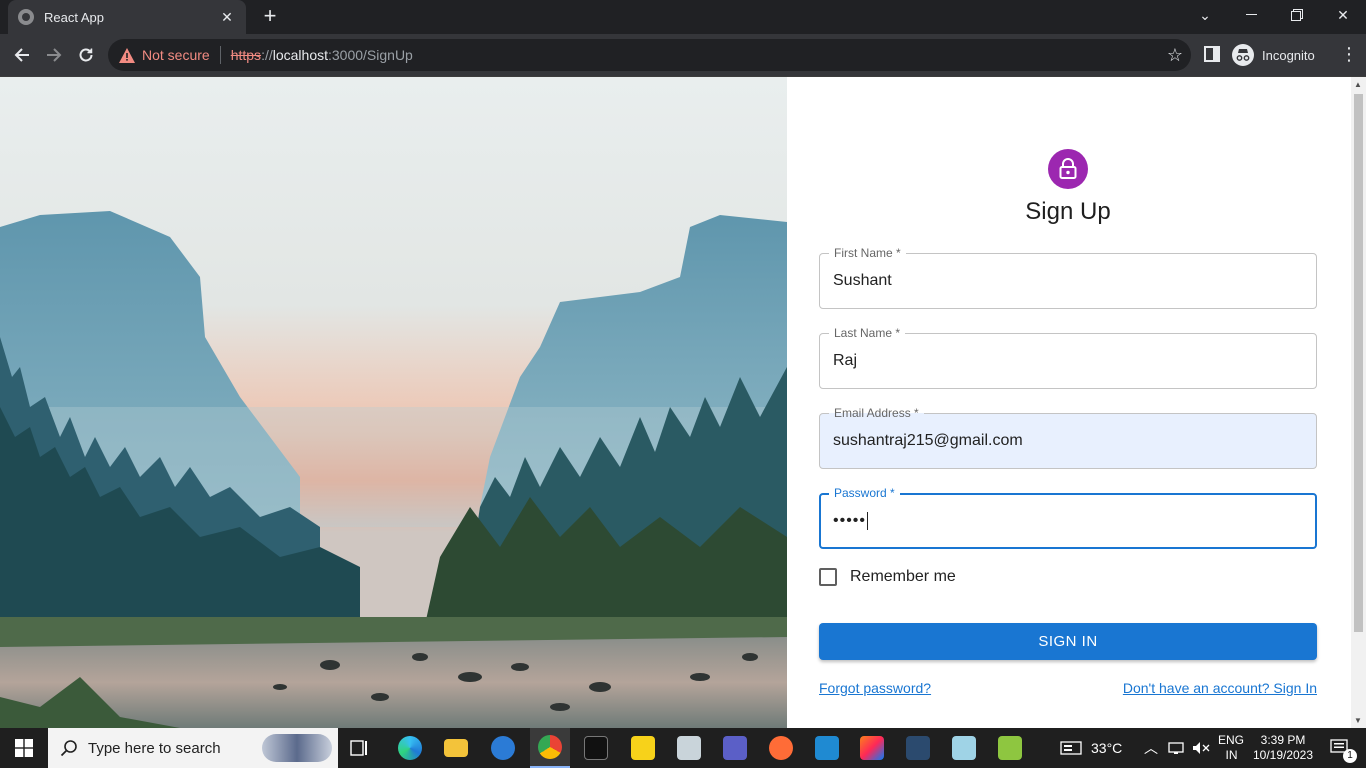 This screenshot has height=768, width=1366. I want to click on scroll-down-arrow: ▼, so click(1358, 720).